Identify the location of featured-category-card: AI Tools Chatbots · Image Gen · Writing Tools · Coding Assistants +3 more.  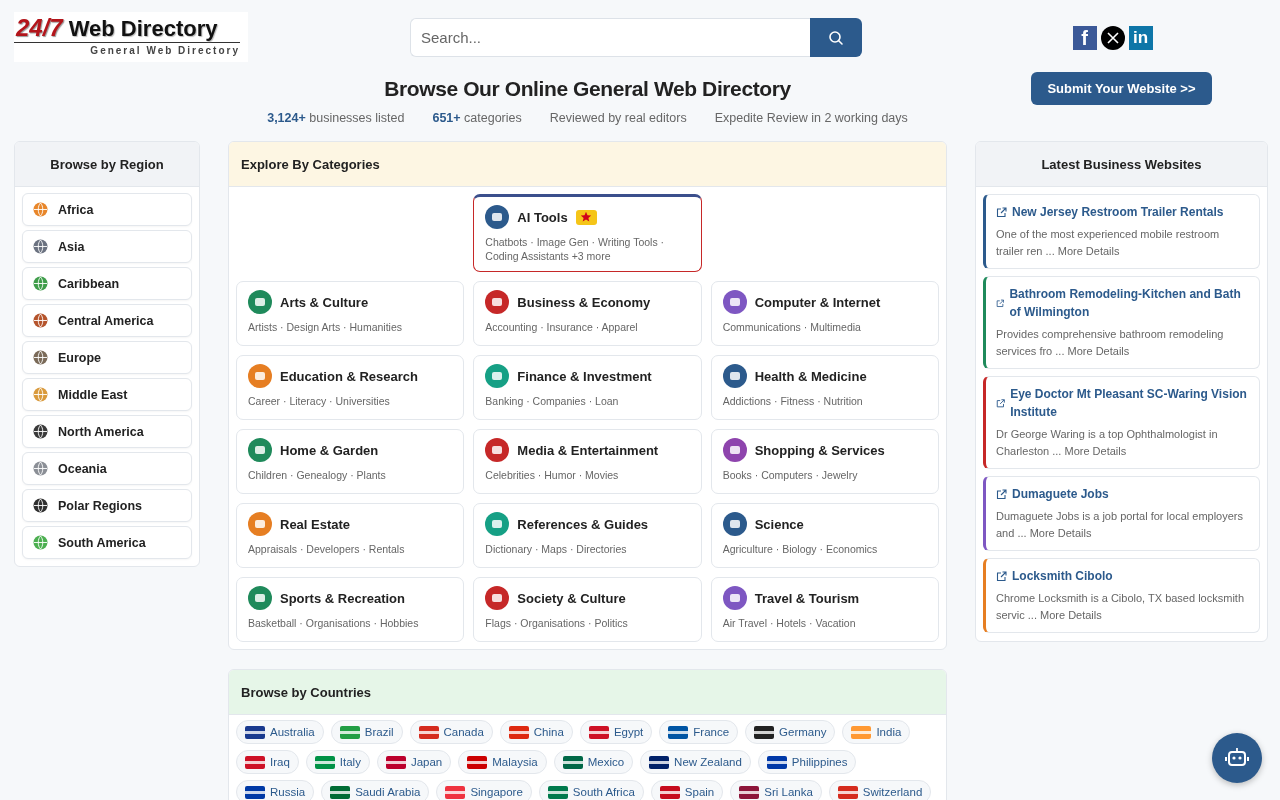
(587, 233).